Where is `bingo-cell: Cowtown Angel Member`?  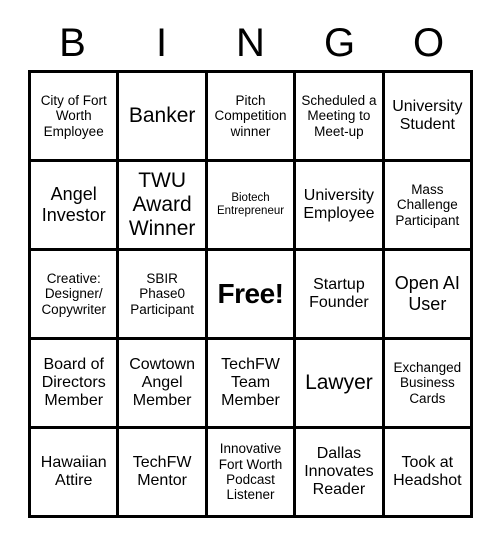
bingo-cell: Cowtown Angel Member is located at coordinates (163, 384).